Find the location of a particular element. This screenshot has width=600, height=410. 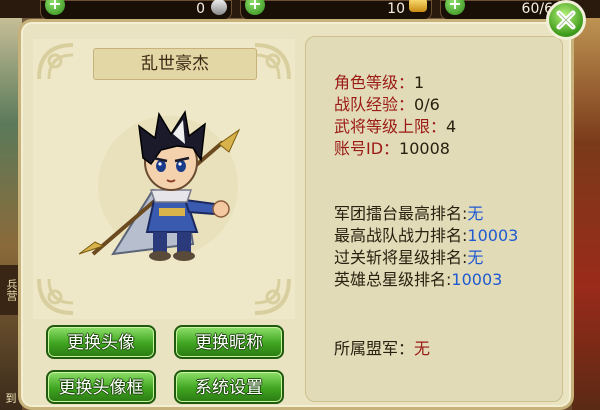

stat-row: 账号ID：10008 is located at coordinates (392, 149).